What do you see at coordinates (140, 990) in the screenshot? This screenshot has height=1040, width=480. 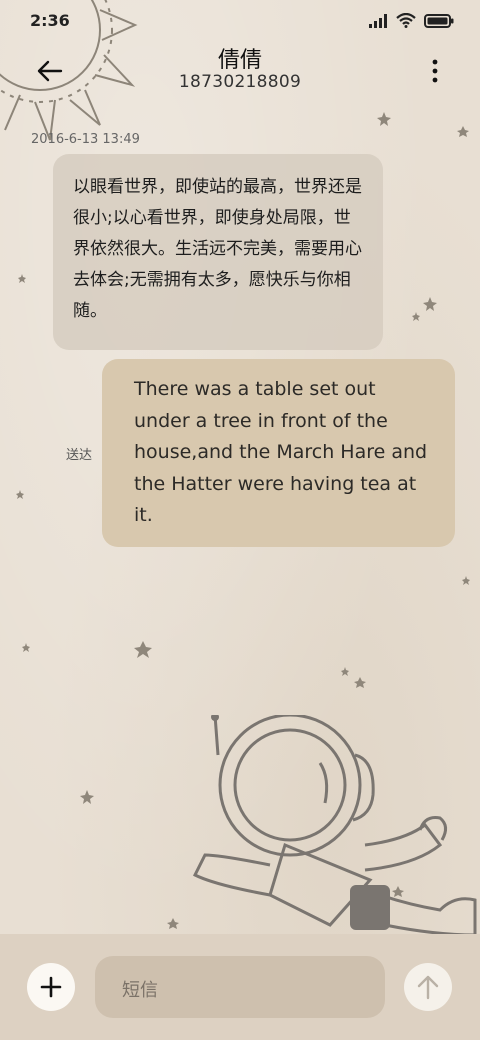 I see `message-input-placeholder: 短信` at bounding box center [140, 990].